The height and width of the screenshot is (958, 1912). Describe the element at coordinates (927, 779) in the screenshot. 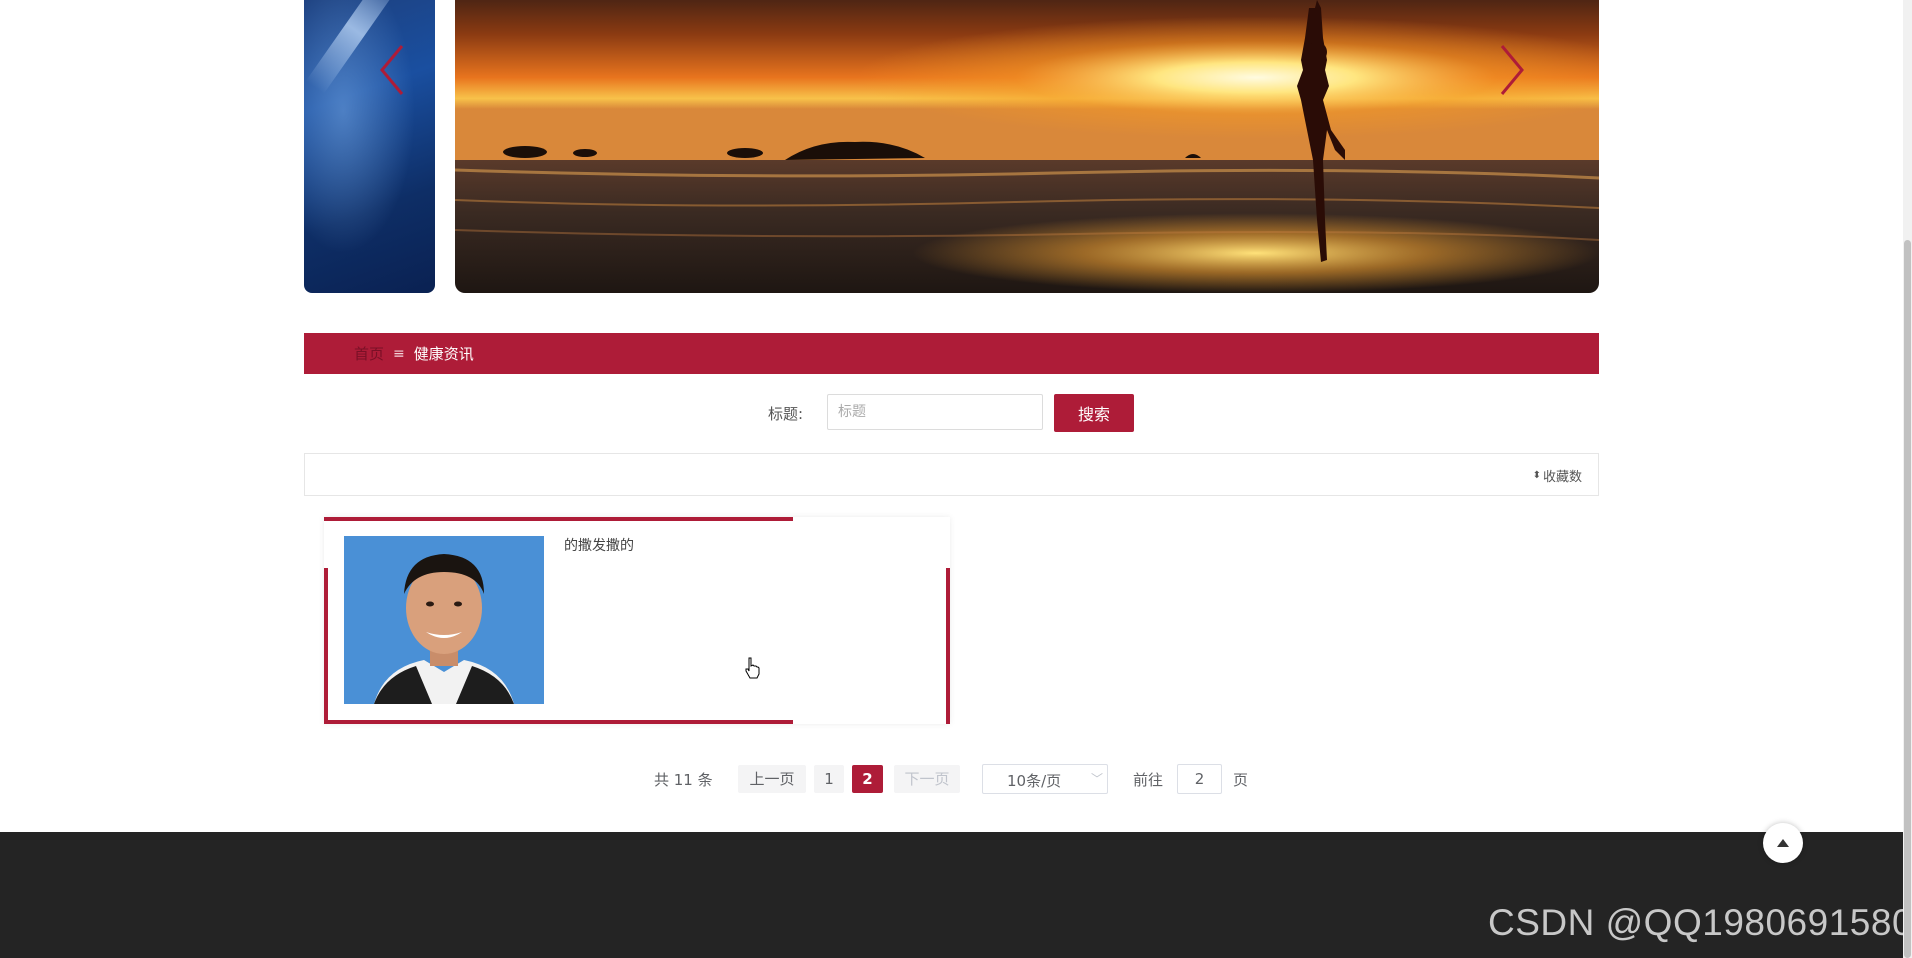

I see `pagination-next-button: 下一页` at that location.